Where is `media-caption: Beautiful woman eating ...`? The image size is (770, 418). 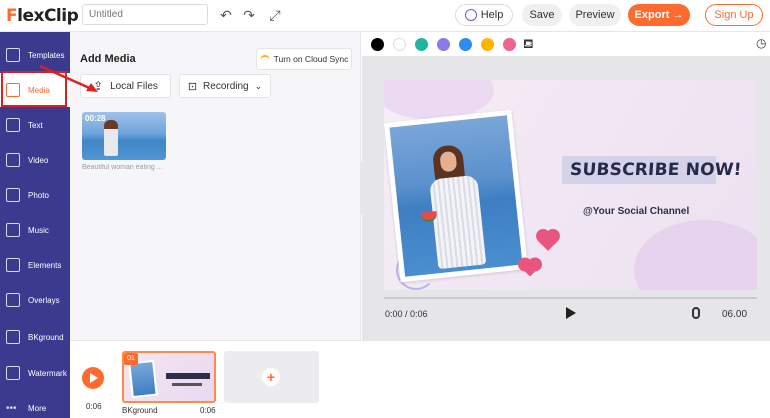
media-caption: Beautiful woman eating ... is located at coordinates (122, 167).